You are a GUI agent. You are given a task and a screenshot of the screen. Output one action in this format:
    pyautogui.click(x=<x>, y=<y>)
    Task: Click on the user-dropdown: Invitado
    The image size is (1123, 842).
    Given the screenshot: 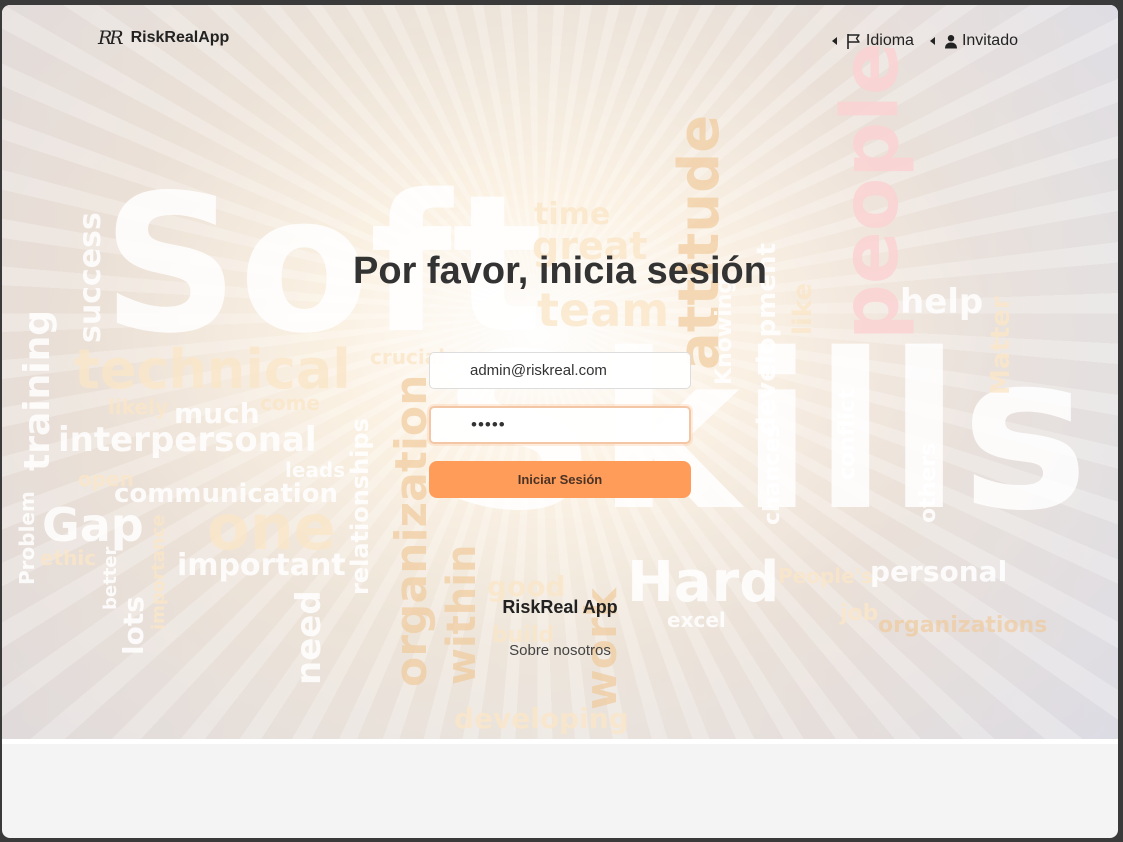 What is the action you would take?
    pyautogui.click(x=973, y=41)
    